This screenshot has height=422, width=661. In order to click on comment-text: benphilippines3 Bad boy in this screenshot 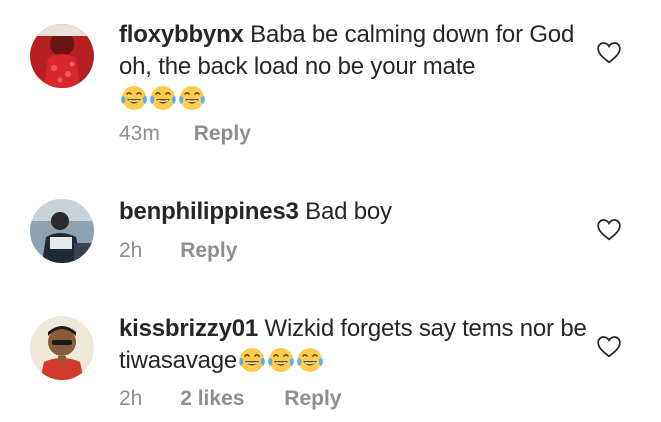, I will do `click(354, 212)`.